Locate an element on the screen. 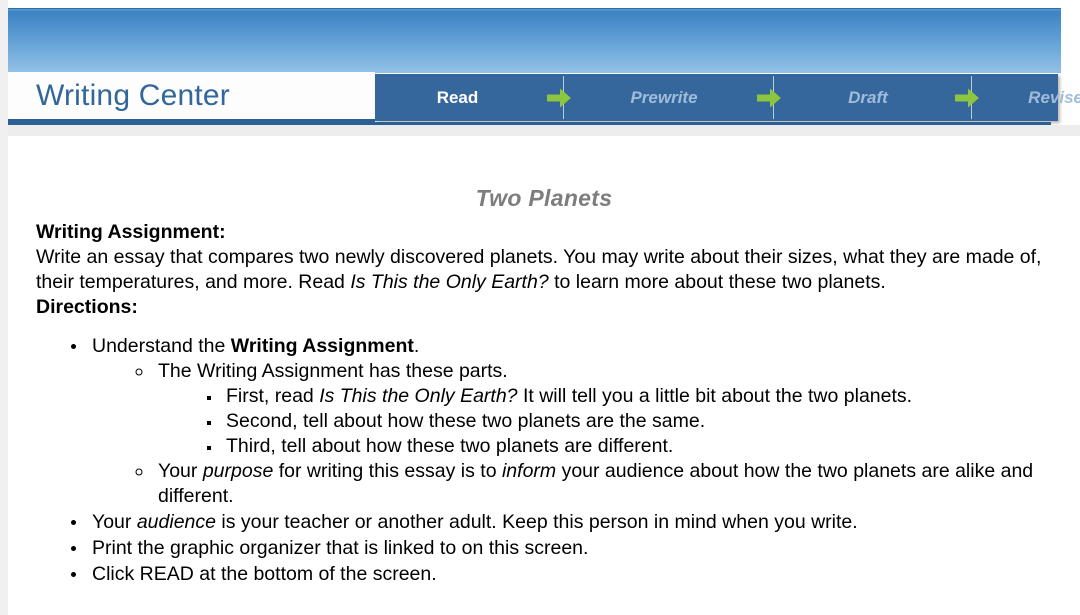 This screenshot has width=1080, height=615. nav-step-revise-edit-label: Revise/Edit is located at coordinates (1054, 97).